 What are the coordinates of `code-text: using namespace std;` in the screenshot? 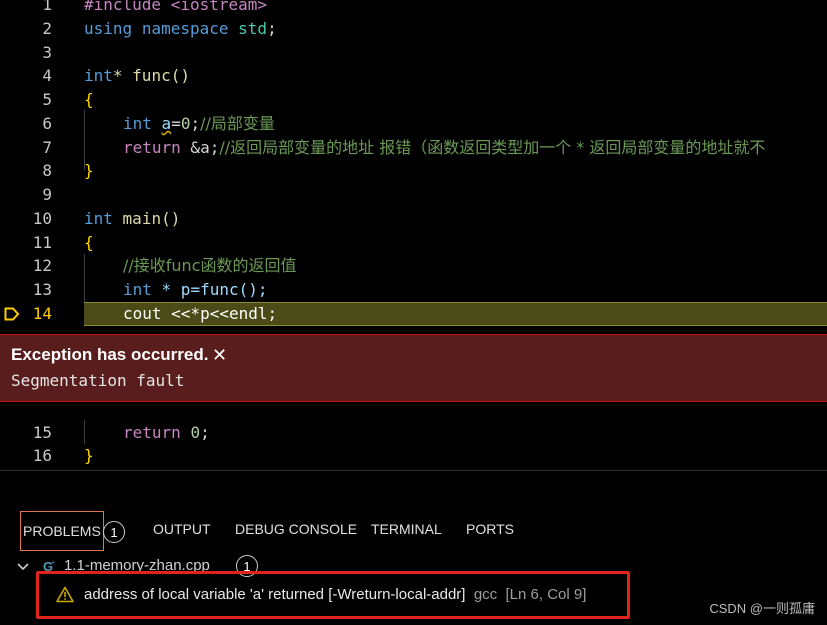 It's located at (180, 28).